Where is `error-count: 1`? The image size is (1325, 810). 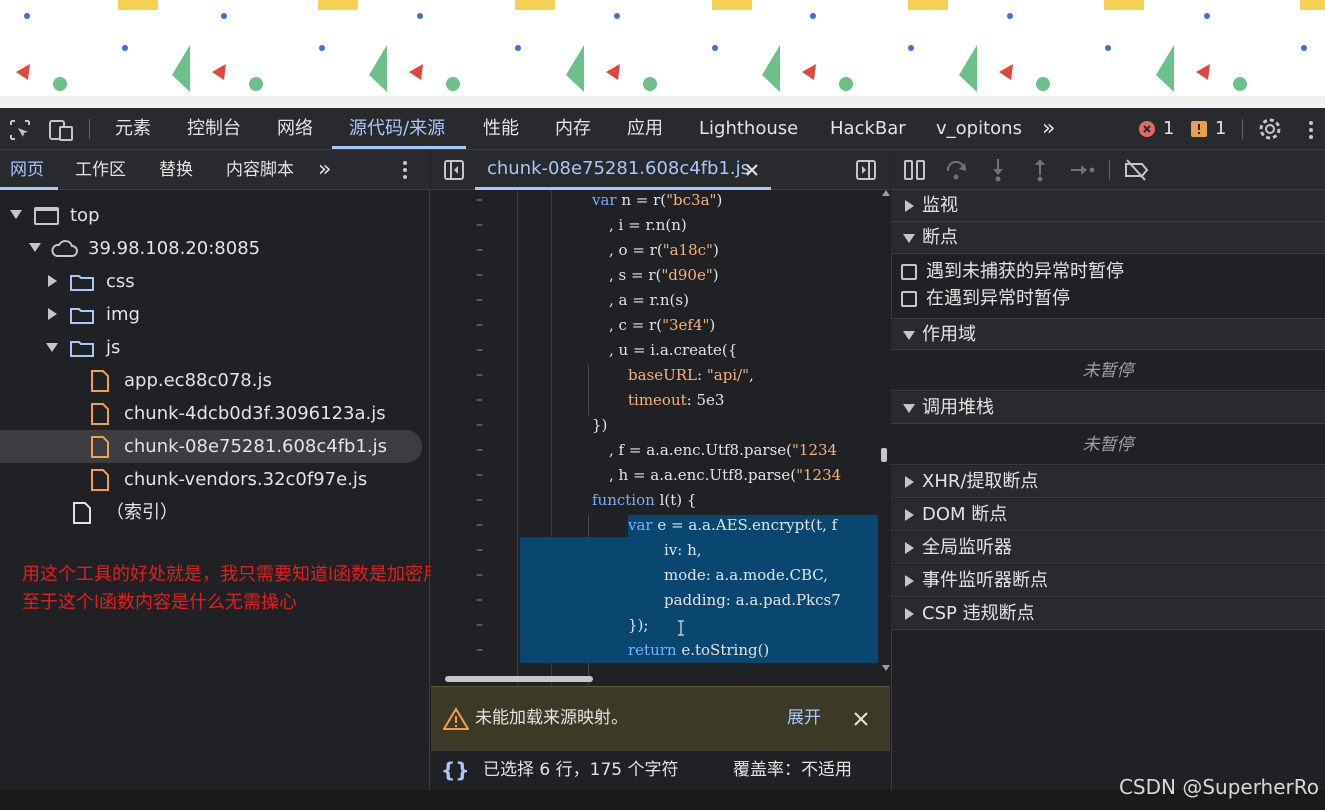
error-count: 1 is located at coordinates (1168, 129).